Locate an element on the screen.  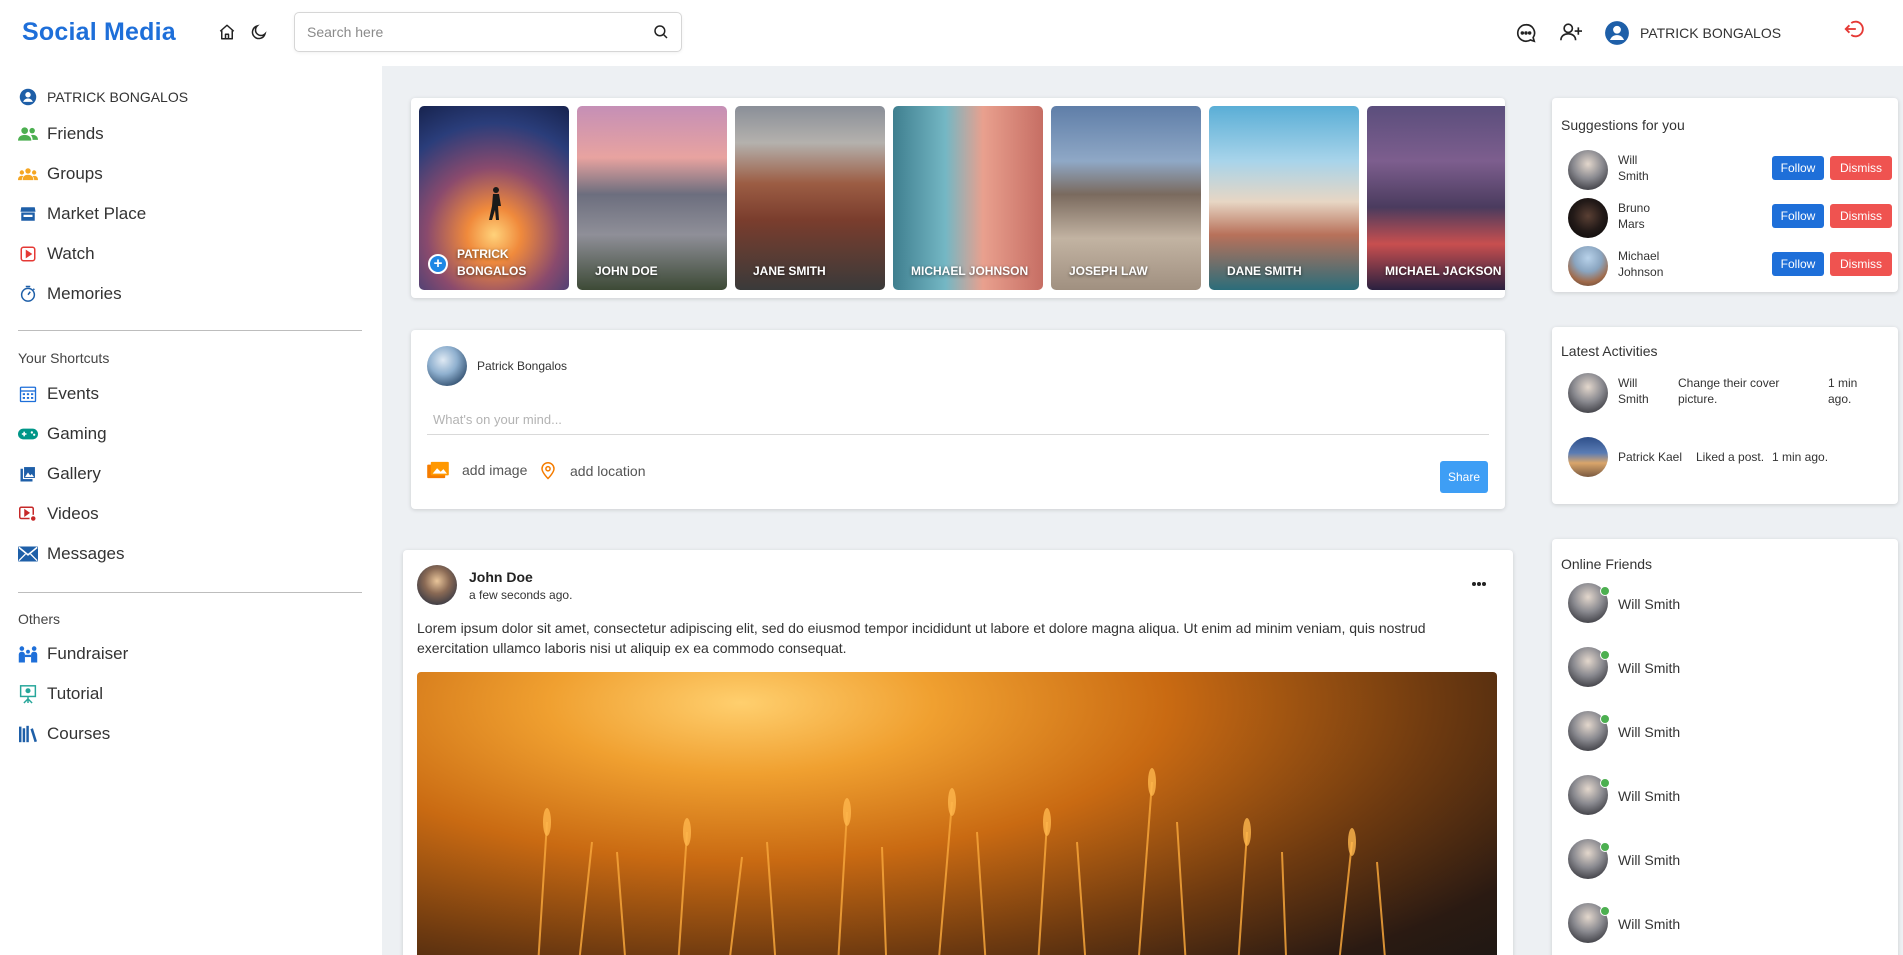
story-card: JOHN DOE is located at coordinates (652, 198).